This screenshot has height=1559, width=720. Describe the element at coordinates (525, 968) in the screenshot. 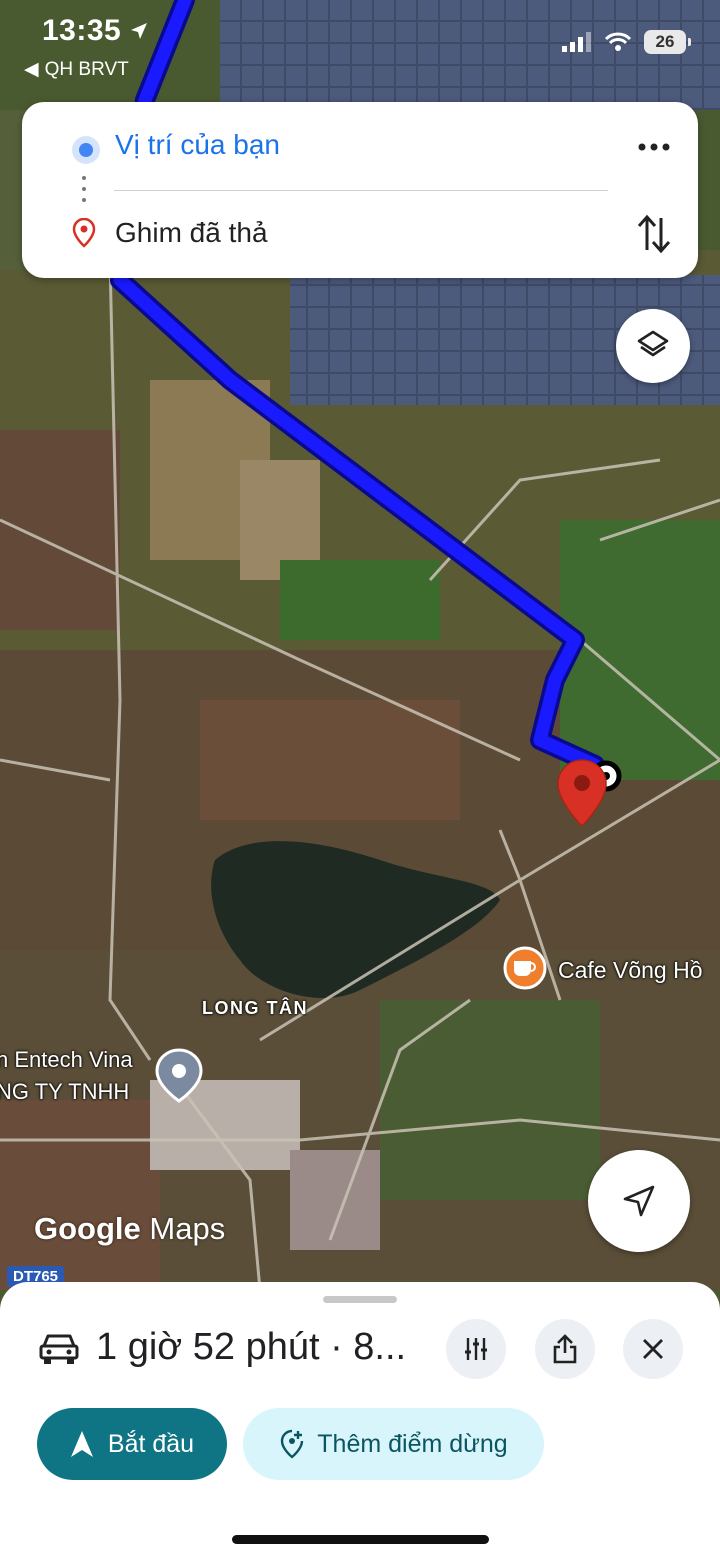

I see `cafe-marker-icon` at that location.